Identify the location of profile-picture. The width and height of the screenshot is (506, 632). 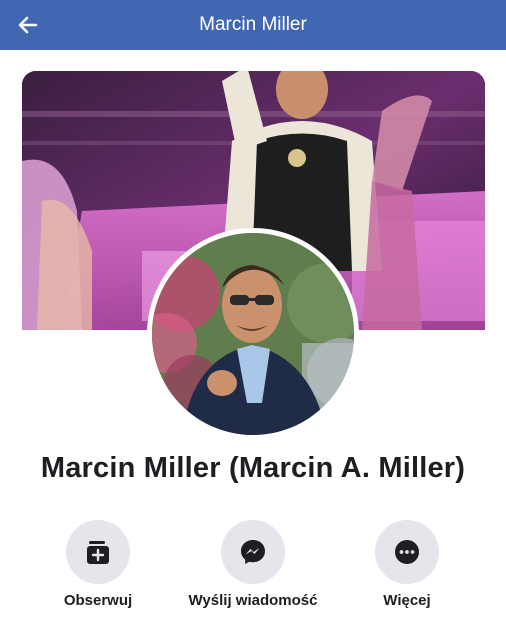
(253, 334).